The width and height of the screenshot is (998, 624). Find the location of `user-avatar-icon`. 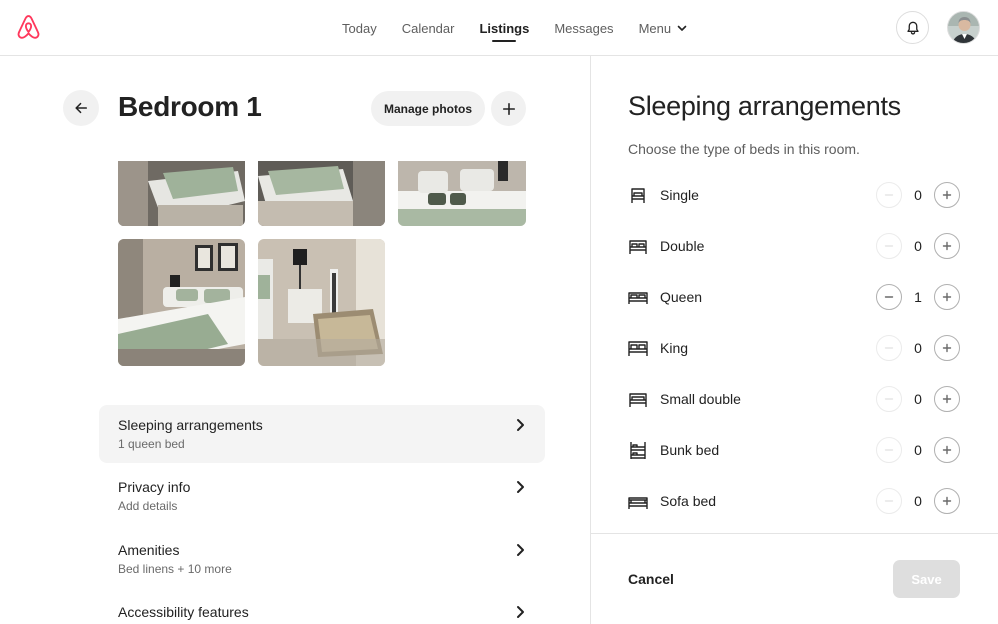

user-avatar-icon is located at coordinates (963, 27).